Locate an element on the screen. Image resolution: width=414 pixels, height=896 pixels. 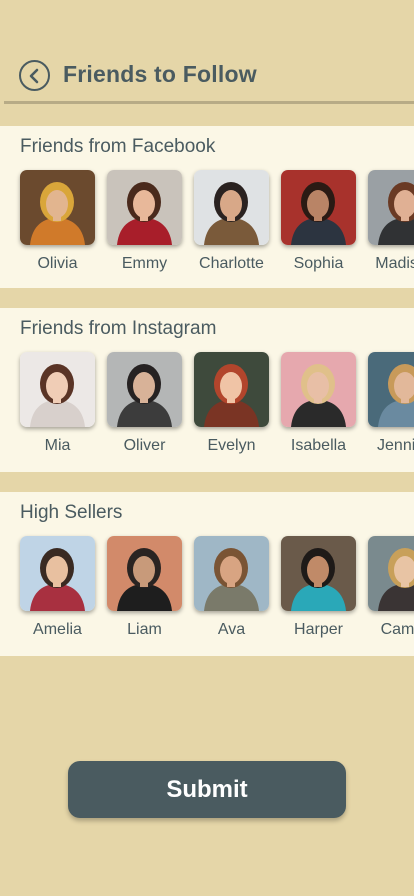
friends-row: Mia Oliver Evelyn Isabella Jennifer is located at coordinates (217, 403).